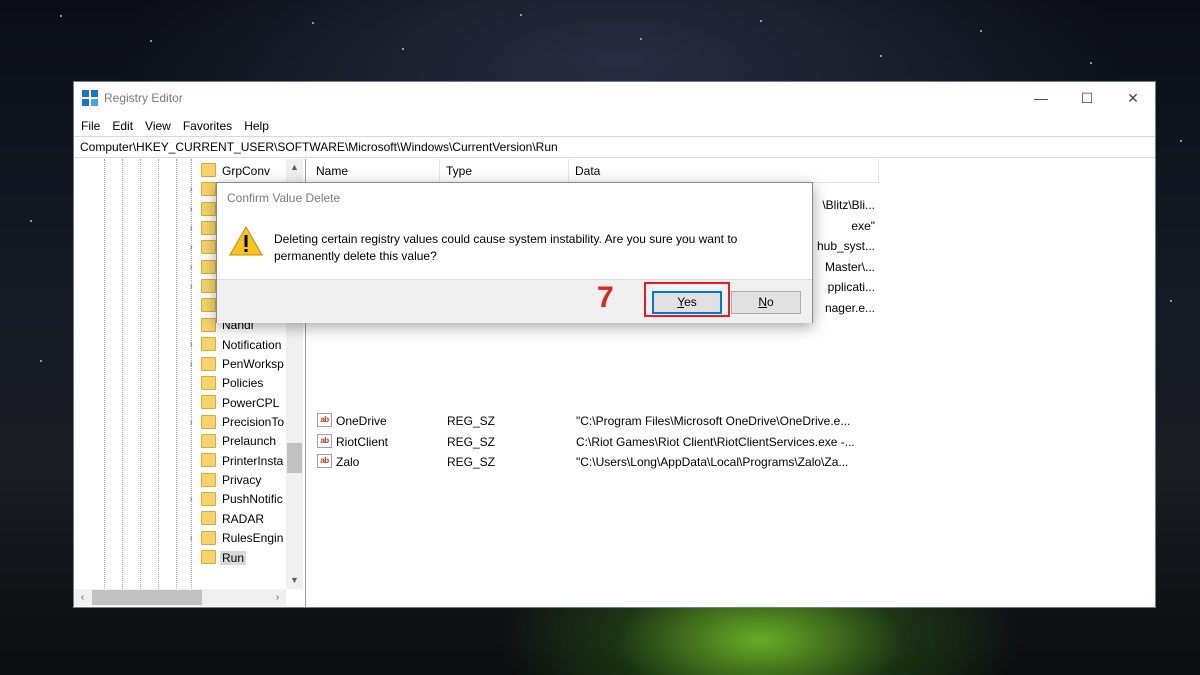 The height and width of the screenshot is (675, 1200). I want to click on maximize-icon: ☐, so click(1087, 97).